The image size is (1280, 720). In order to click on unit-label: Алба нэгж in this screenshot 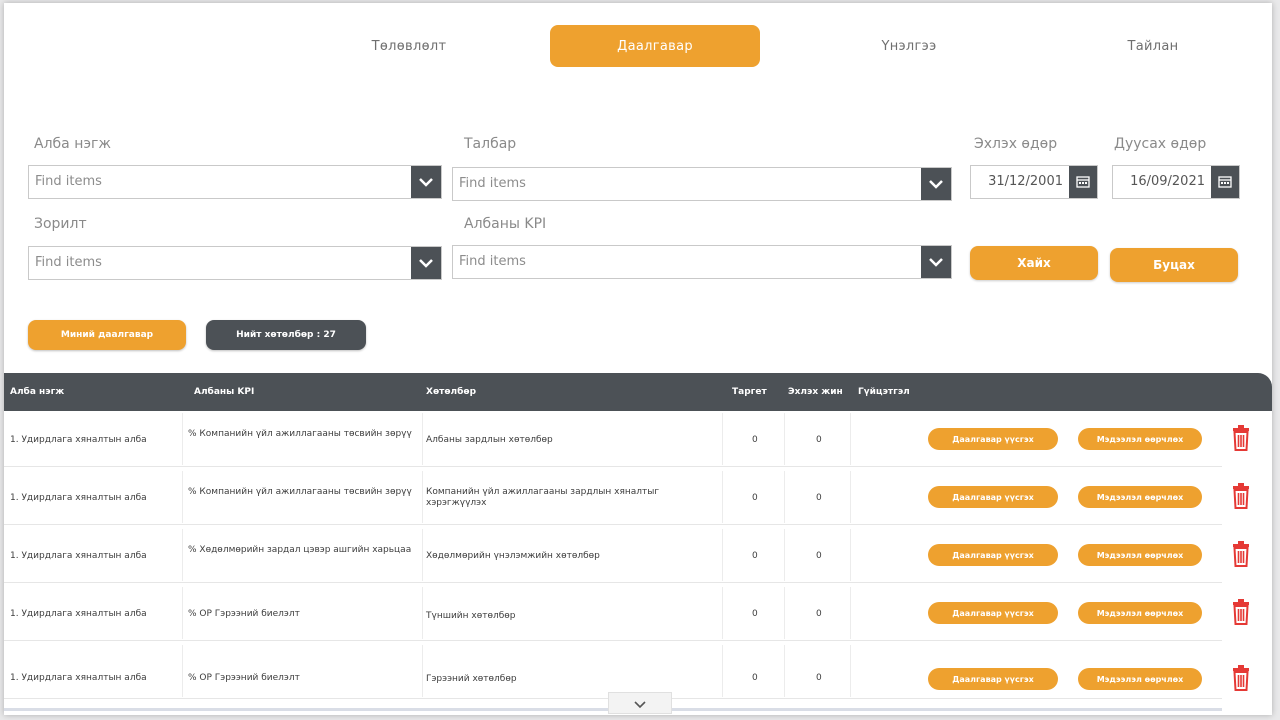, I will do `click(72, 144)`.